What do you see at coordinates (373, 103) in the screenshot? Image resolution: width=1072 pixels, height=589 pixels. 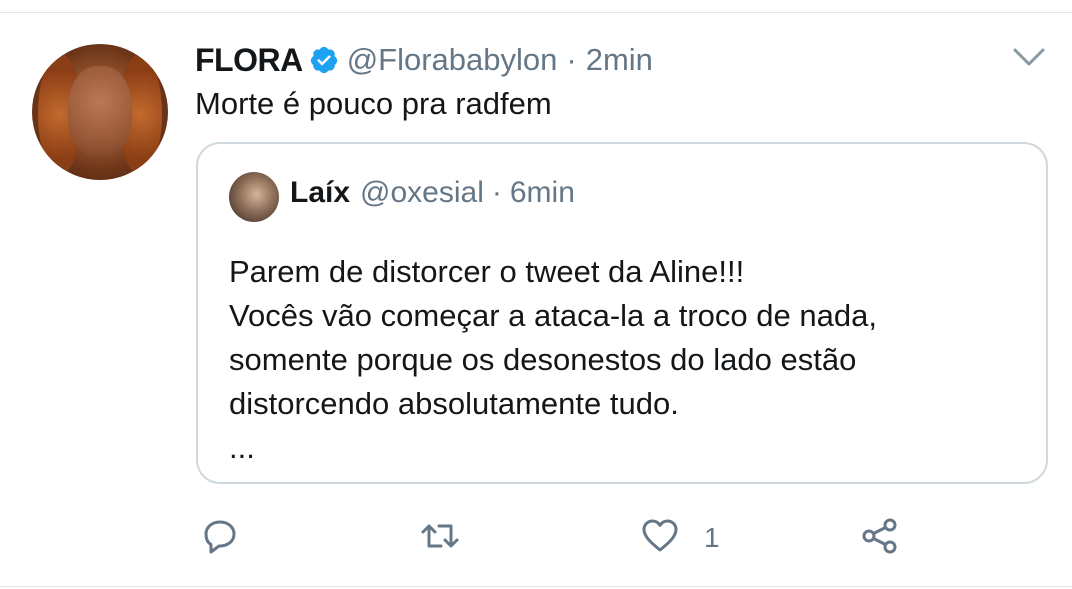 I see `tweet-text: Morte é pouco pra radfem` at bounding box center [373, 103].